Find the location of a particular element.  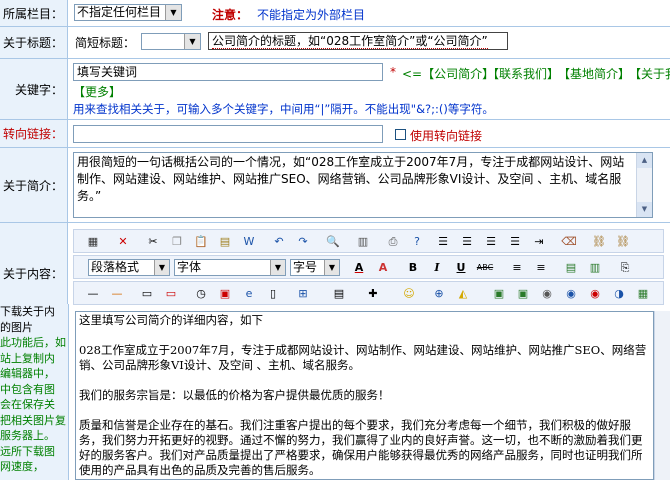

redirect-row: 转向链接： 使用转向链接 is located at coordinates (335, 134).